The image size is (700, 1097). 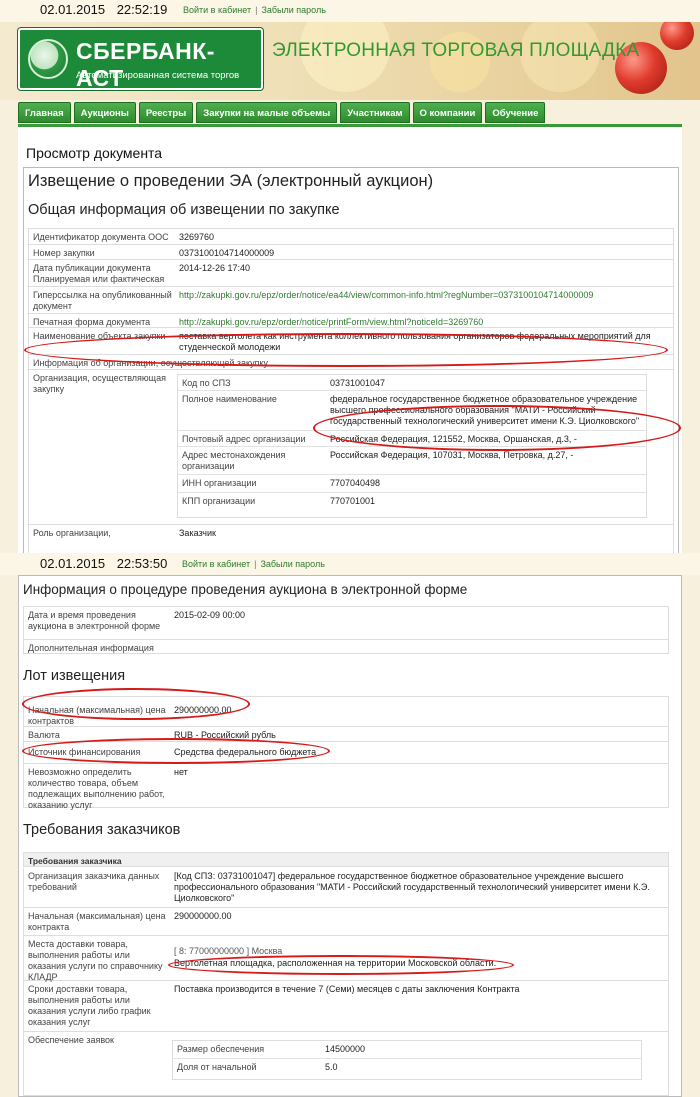 What do you see at coordinates (217, 1067) in the screenshot?
I see `subrow-label: Доля от начальной` at bounding box center [217, 1067].